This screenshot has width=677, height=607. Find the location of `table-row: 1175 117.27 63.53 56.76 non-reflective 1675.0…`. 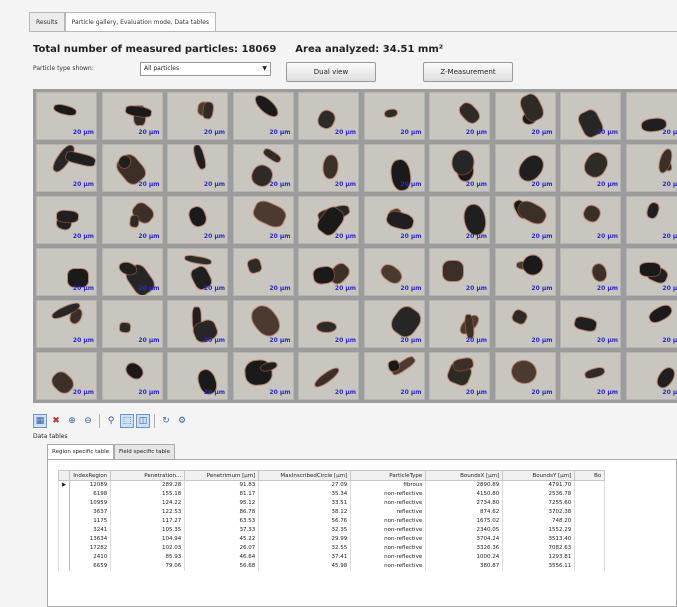

table-row: 1175 117.27 63.53 56.76 non-reflective 1675.0… is located at coordinates (331, 521).